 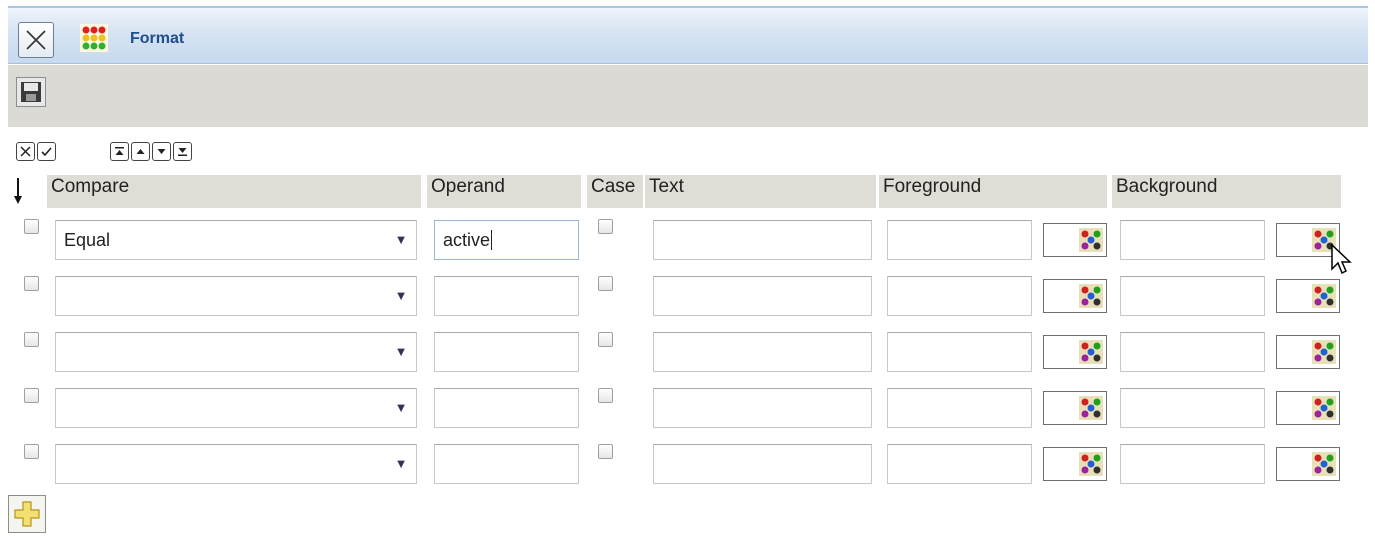 I want to click on save-icon, so click(x=31, y=92).